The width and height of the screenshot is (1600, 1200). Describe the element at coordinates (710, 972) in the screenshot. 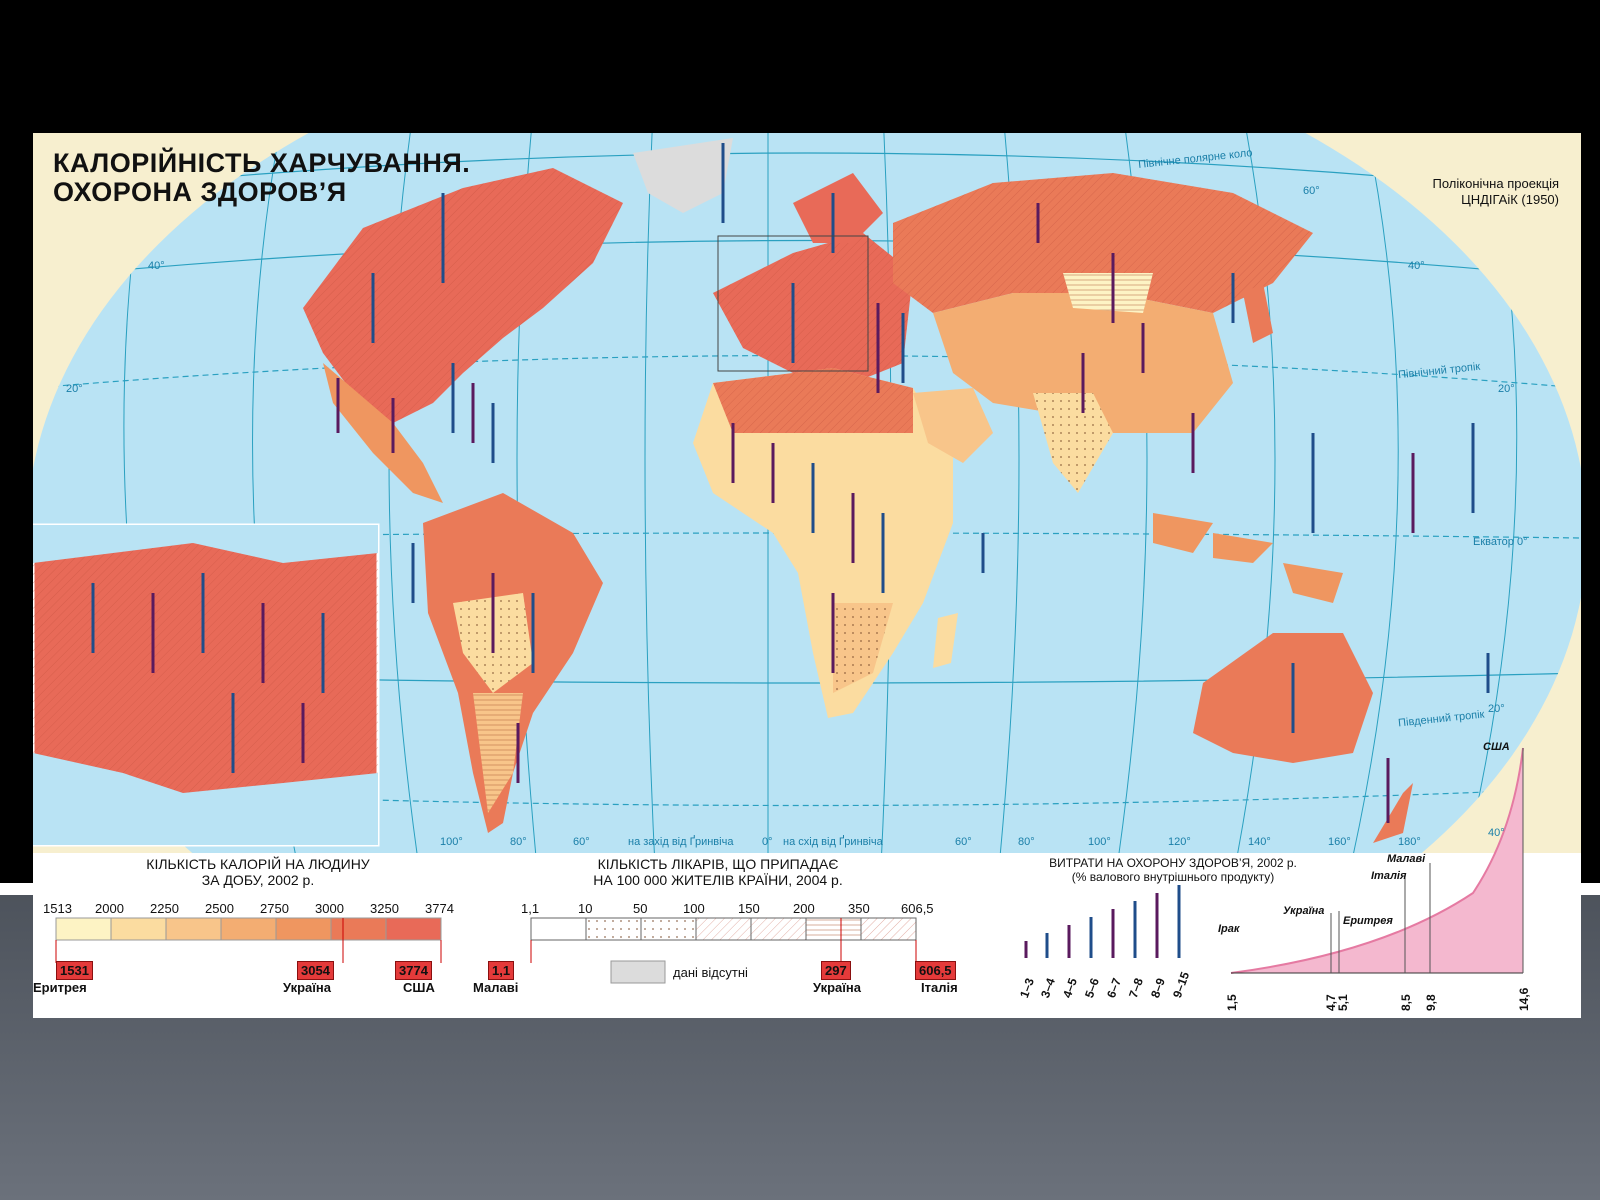

I see `no-data-label: дані відсутні` at that location.